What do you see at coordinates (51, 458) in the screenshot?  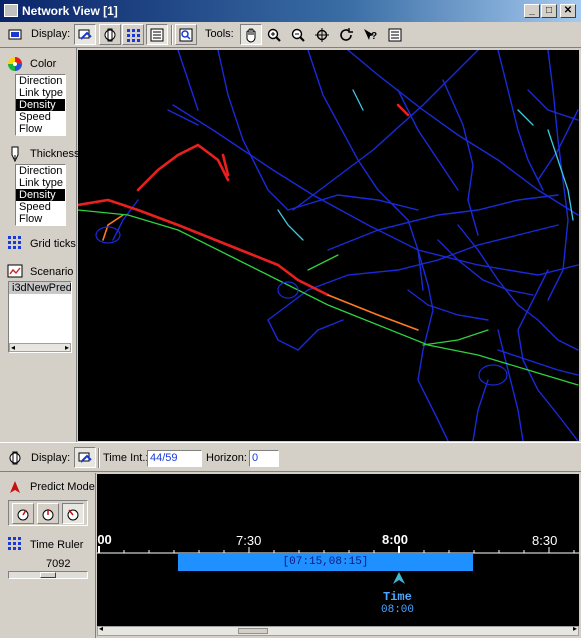 I see `bottom-display-label: Display:` at bounding box center [51, 458].